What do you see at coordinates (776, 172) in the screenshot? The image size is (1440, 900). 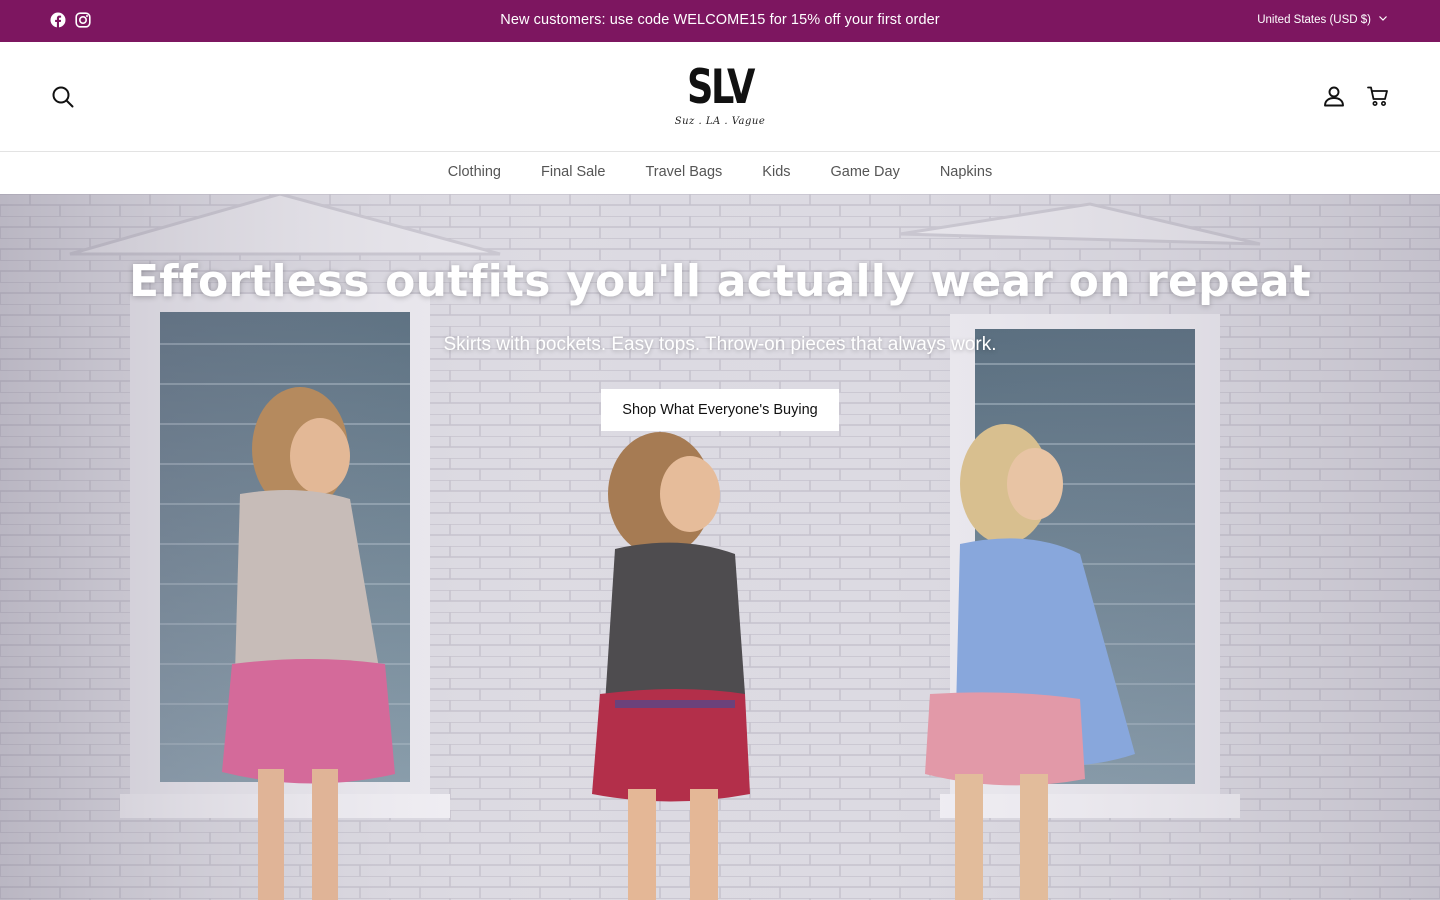 I see `nav-item-kids: Kids` at bounding box center [776, 172].